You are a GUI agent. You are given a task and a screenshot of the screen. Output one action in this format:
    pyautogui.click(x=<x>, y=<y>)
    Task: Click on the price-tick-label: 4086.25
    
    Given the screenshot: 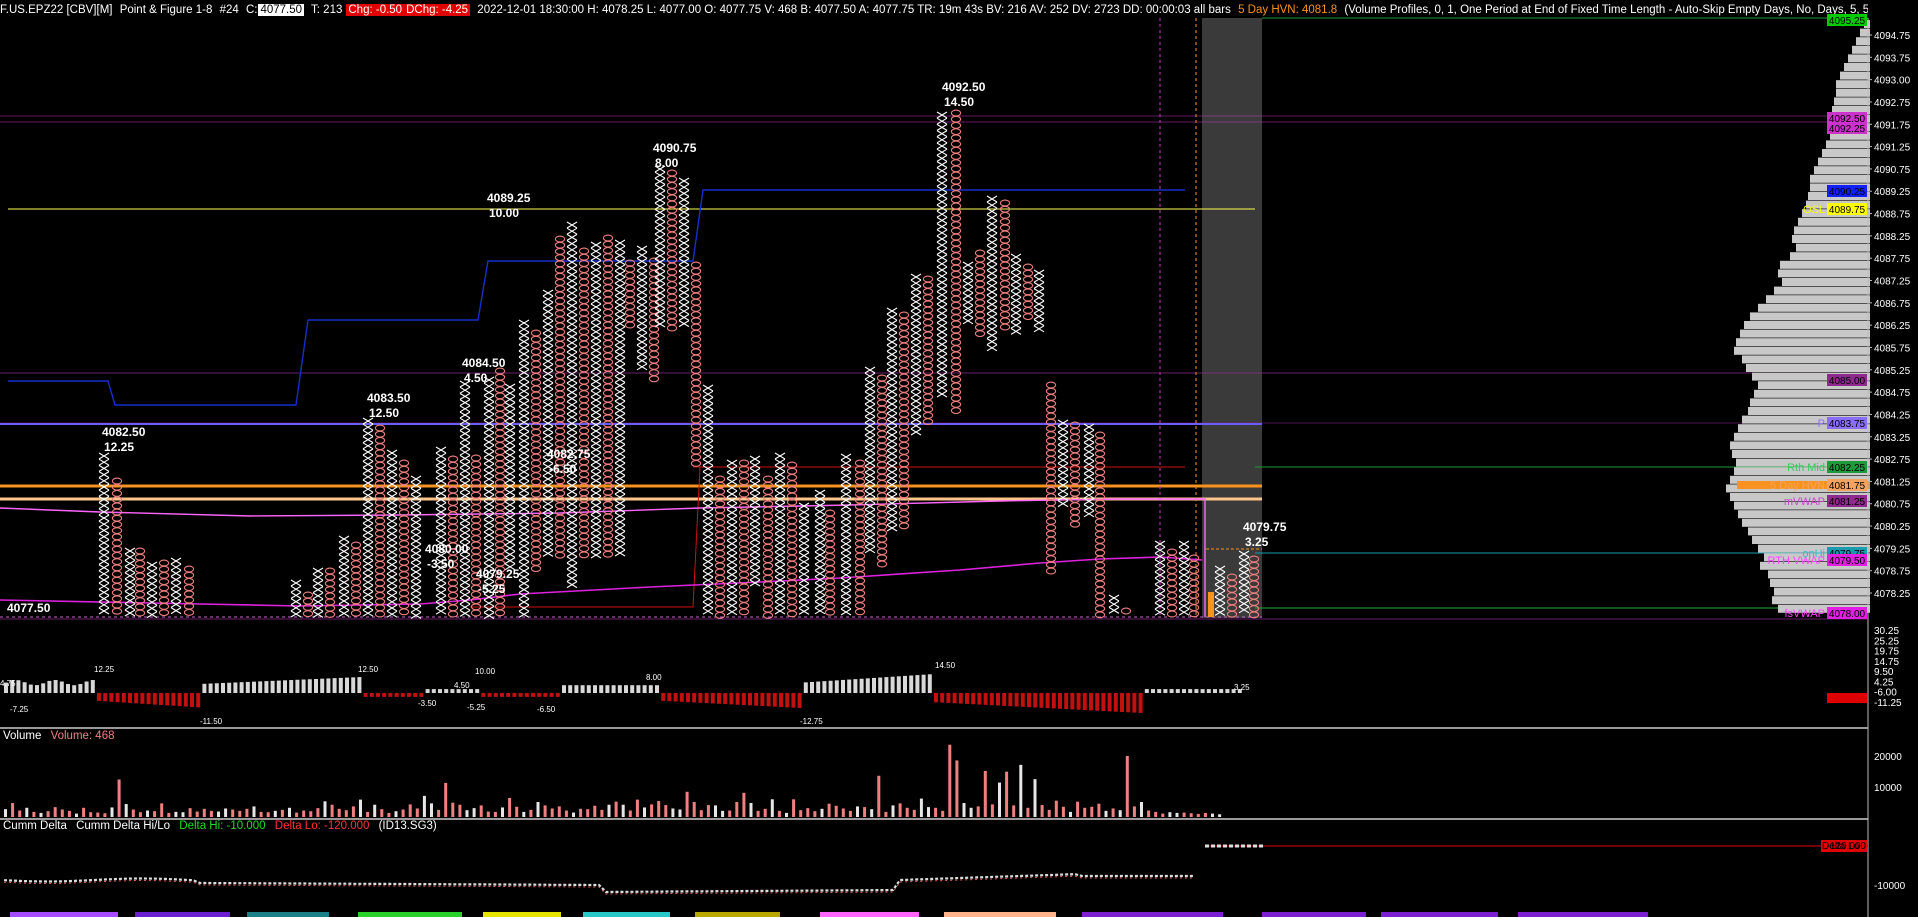 What is the action you would take?
    pyautogui.click(x=1892, y=326)
    